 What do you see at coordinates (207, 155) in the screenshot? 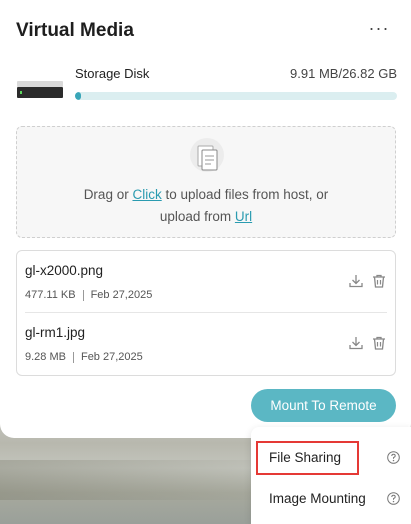
I see `upload-files-icon` at bounding box center [207, 155].